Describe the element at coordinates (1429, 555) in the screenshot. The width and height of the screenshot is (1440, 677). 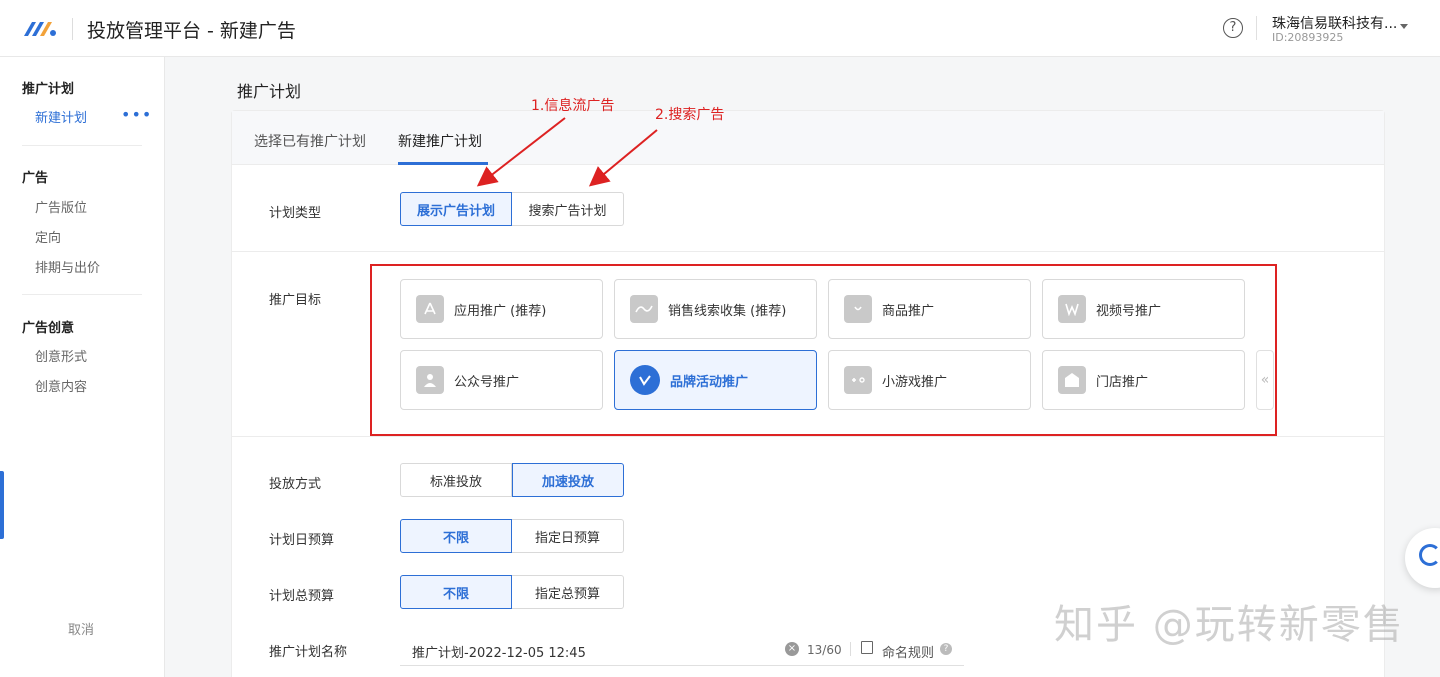
I see `headset-icon` at that location.